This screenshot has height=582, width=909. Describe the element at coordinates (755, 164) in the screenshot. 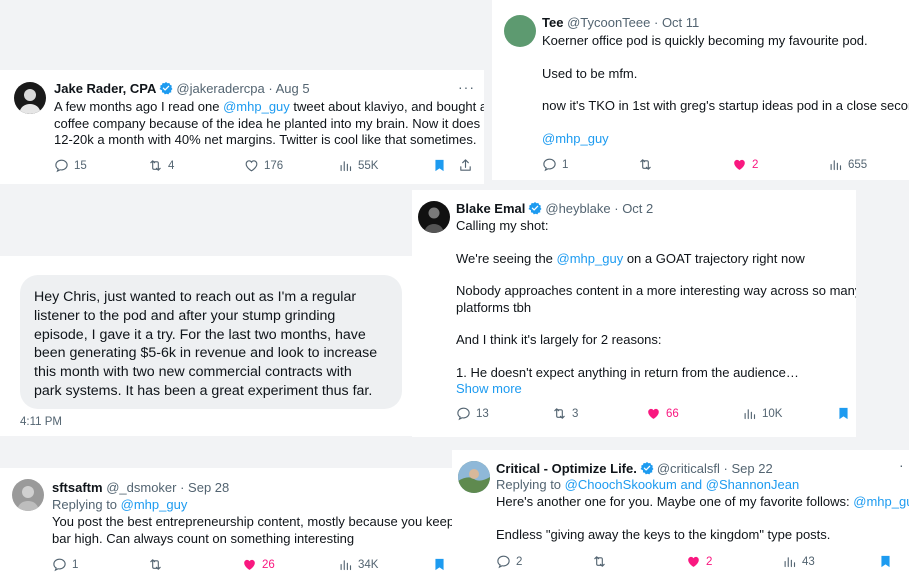

I see `like-count: 2` at that location.